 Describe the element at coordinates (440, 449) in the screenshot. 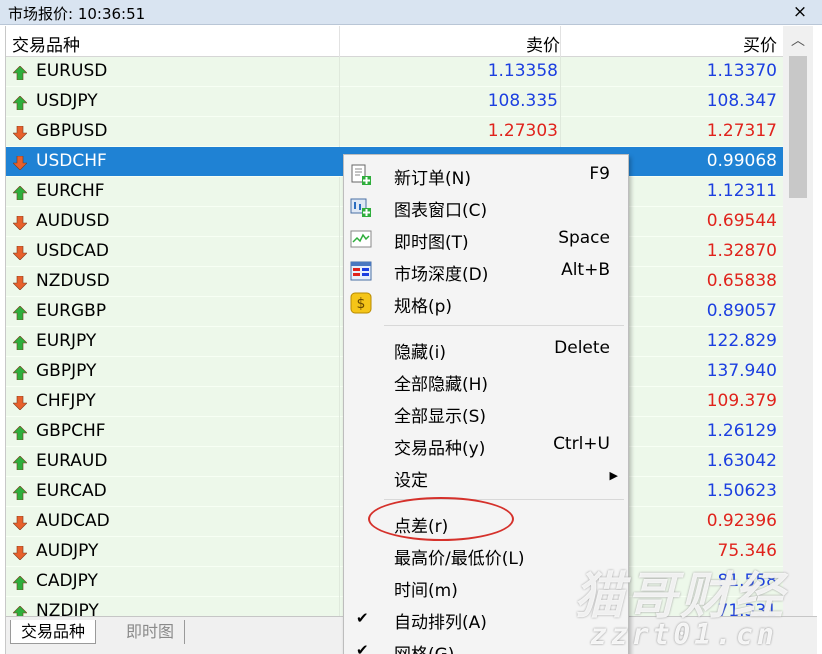

I see `menu-item-label: 交易品种(y)` at that location.